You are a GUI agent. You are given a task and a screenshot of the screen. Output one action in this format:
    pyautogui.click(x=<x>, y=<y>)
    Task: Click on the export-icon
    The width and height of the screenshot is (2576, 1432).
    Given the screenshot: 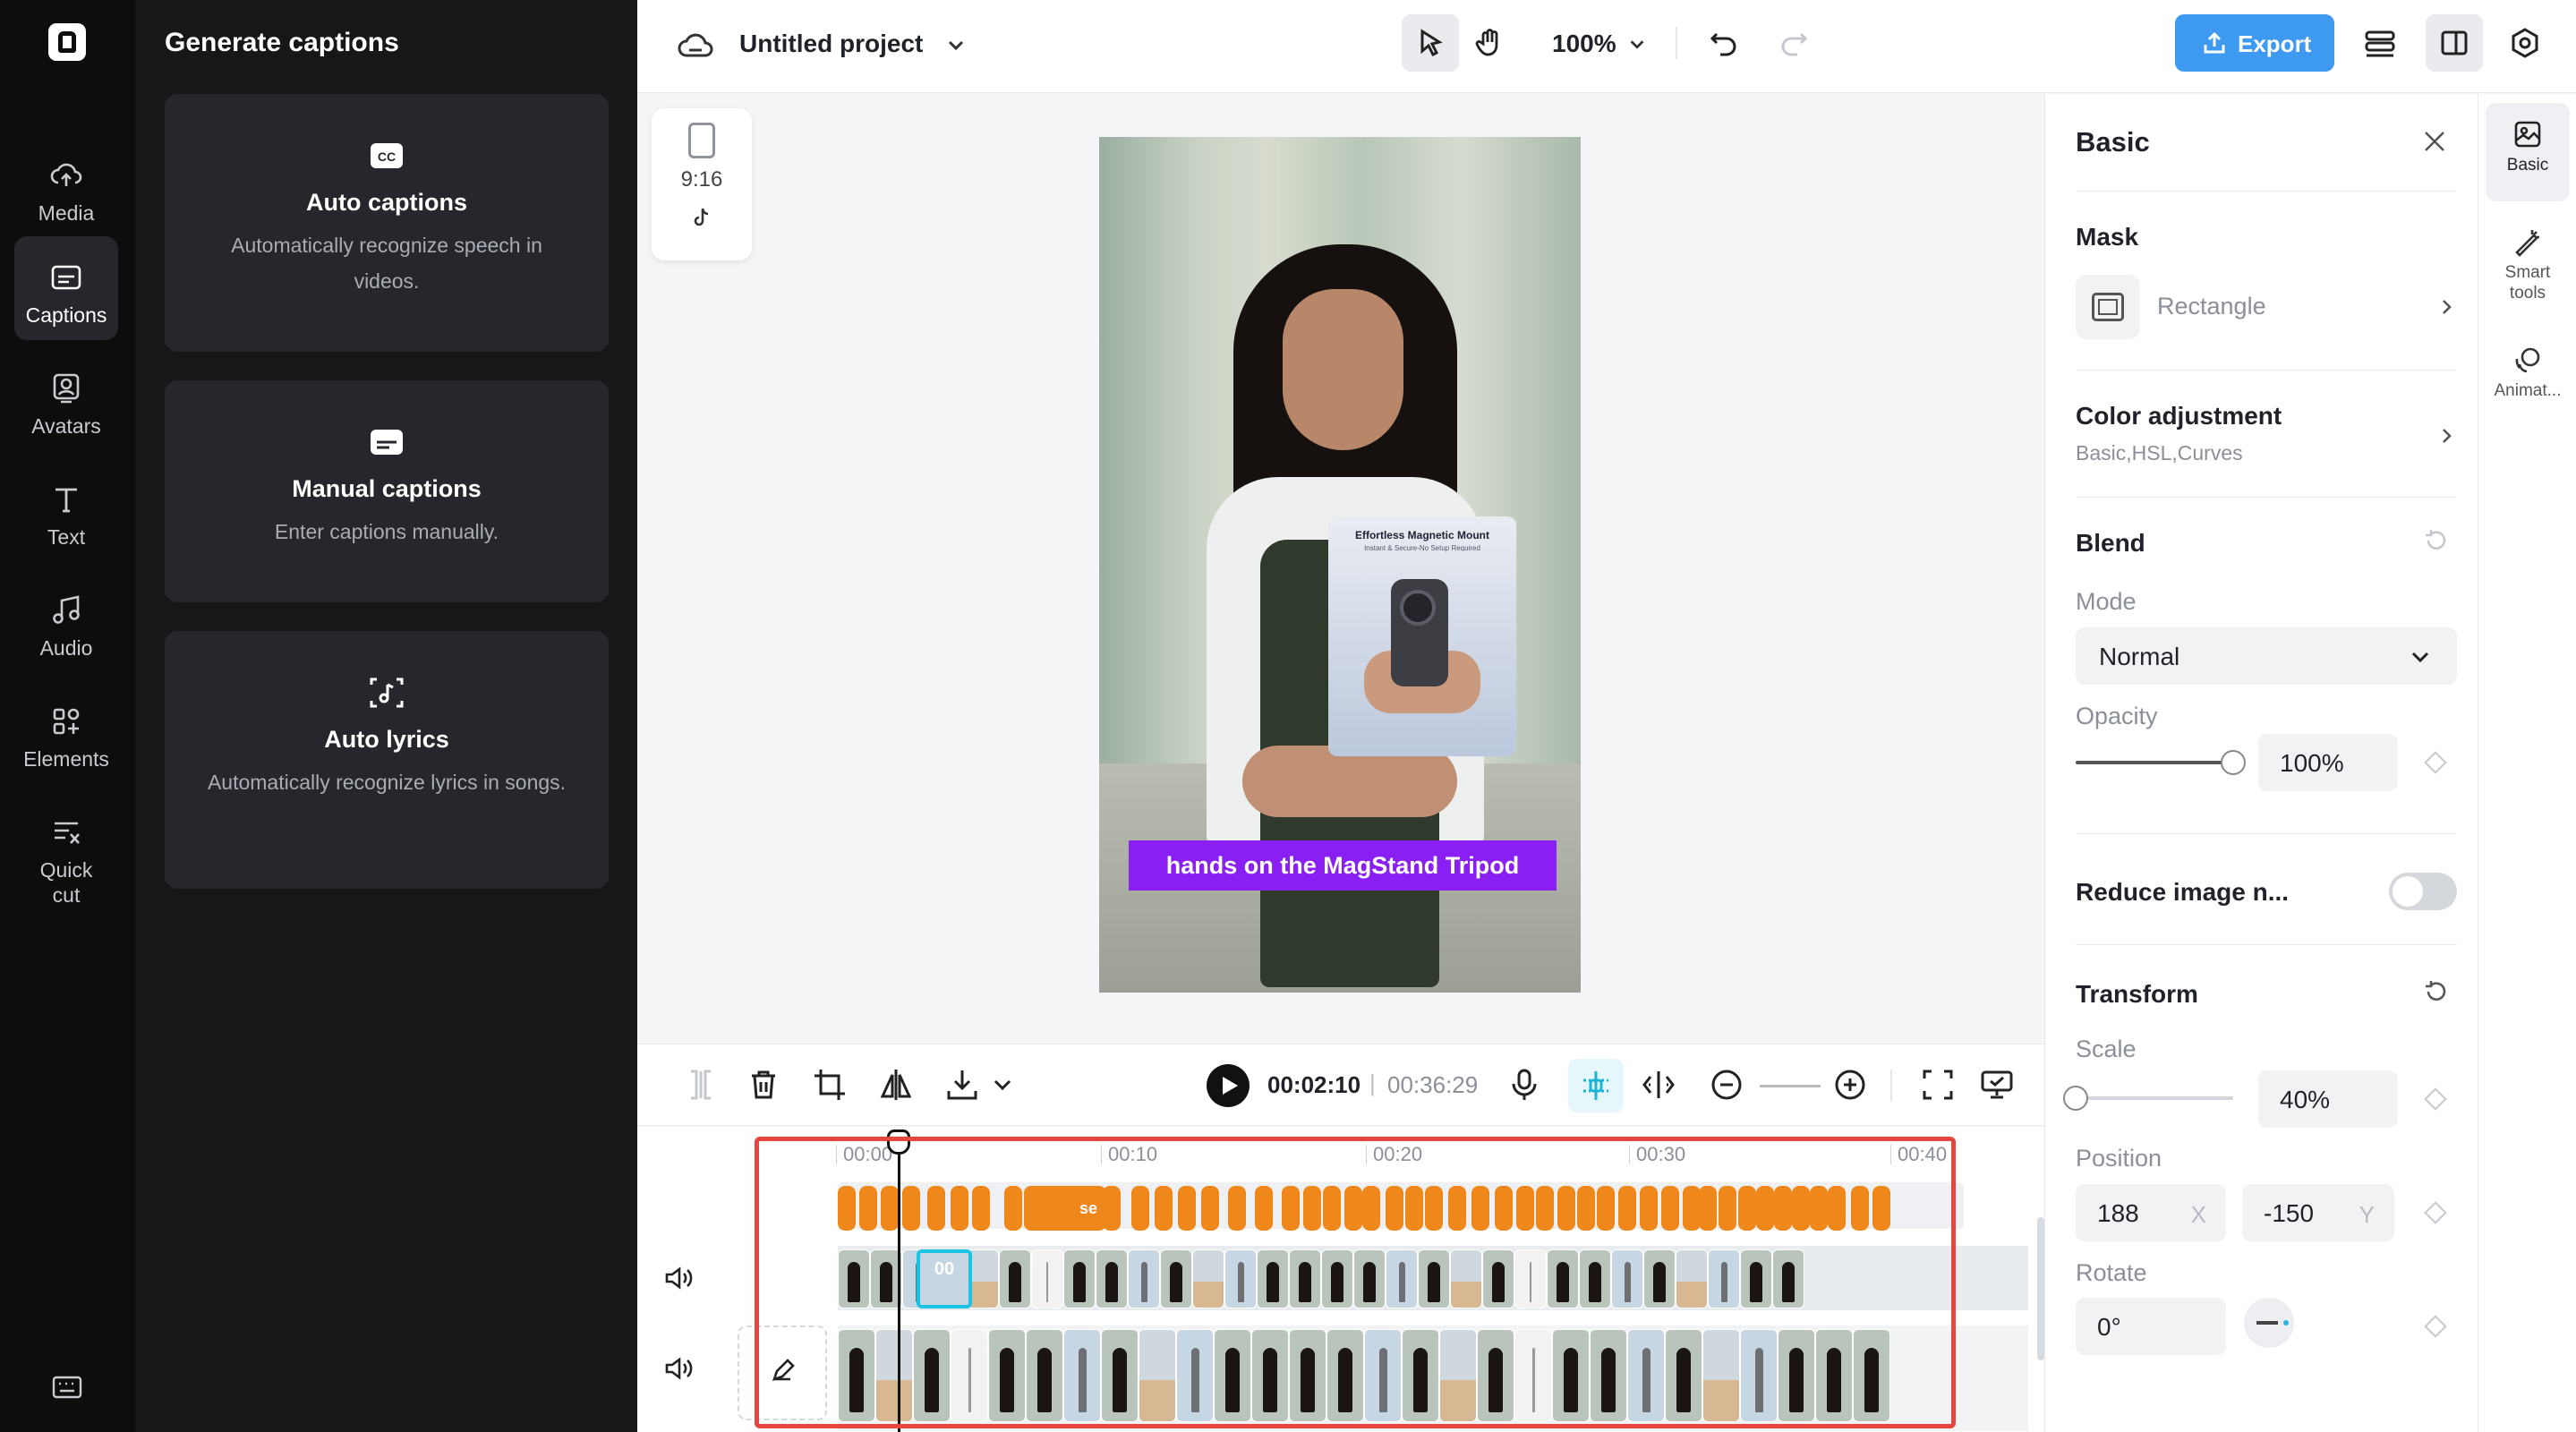 What is the action you would take?
    pyautogui.click(x=2214, y=42)
    